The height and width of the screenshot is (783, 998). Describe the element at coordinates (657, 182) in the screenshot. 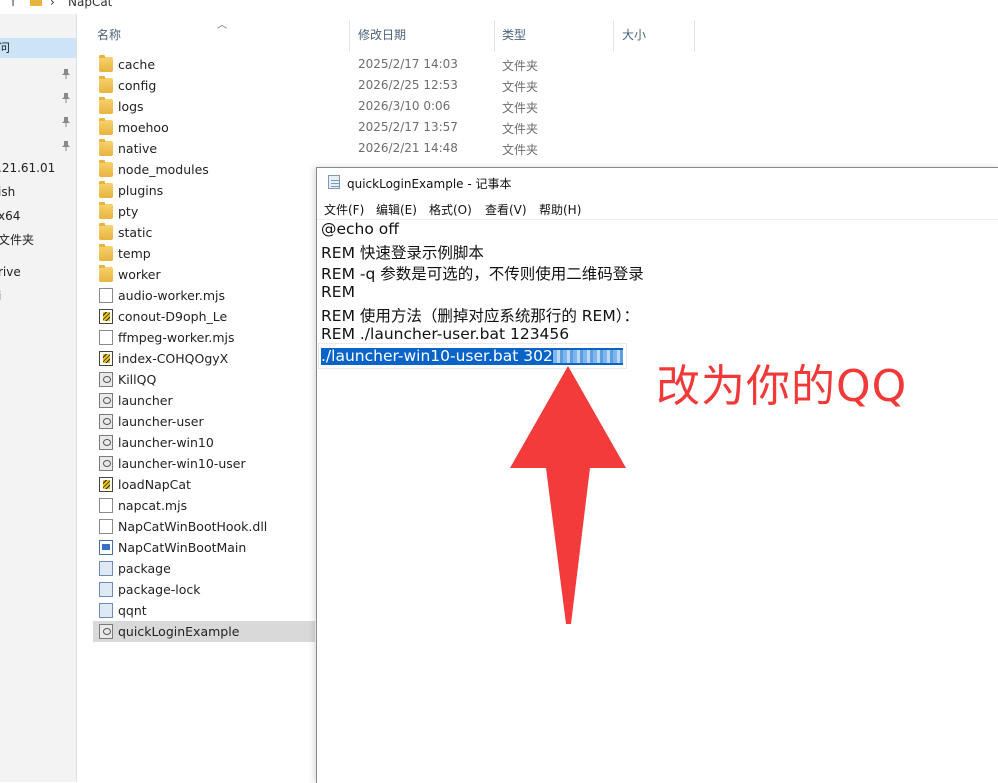

I see `notepad-title-bar: quickLoginExample - 记事本` at that location.